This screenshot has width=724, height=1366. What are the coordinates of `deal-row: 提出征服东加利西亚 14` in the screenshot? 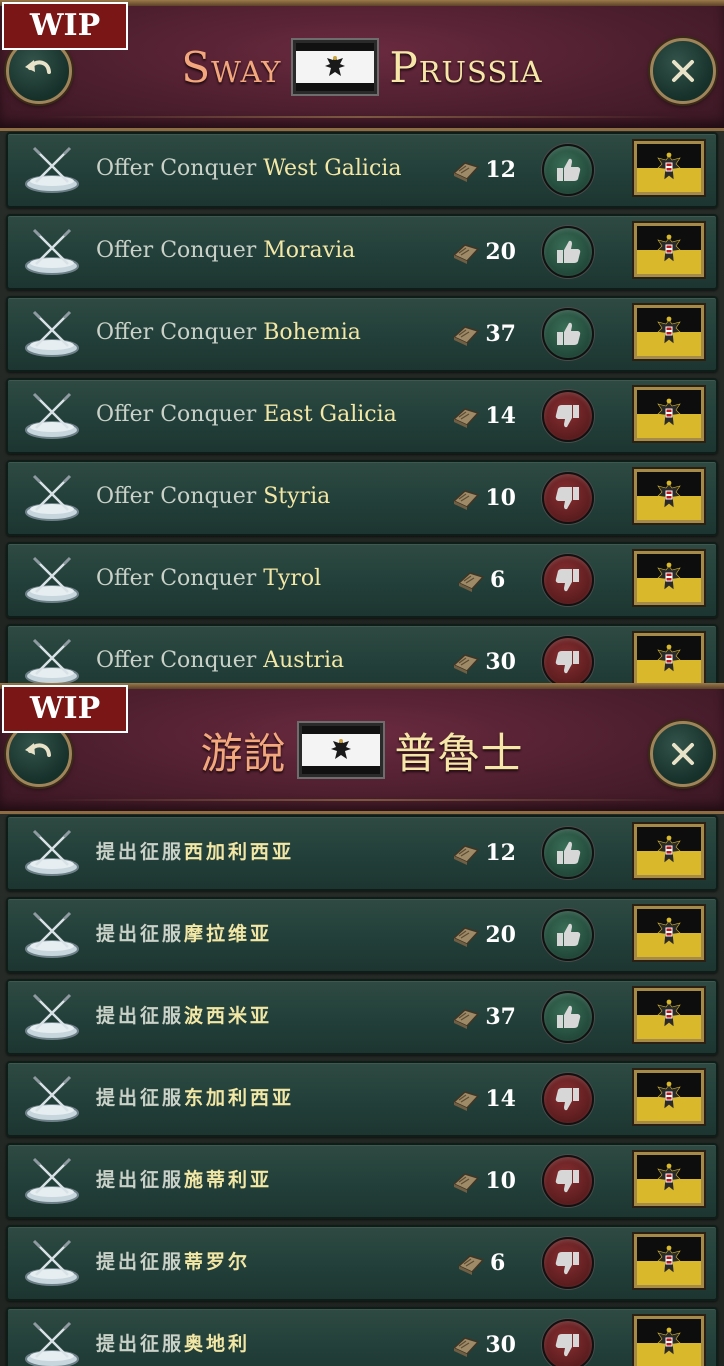 It's located at (362, 1099).